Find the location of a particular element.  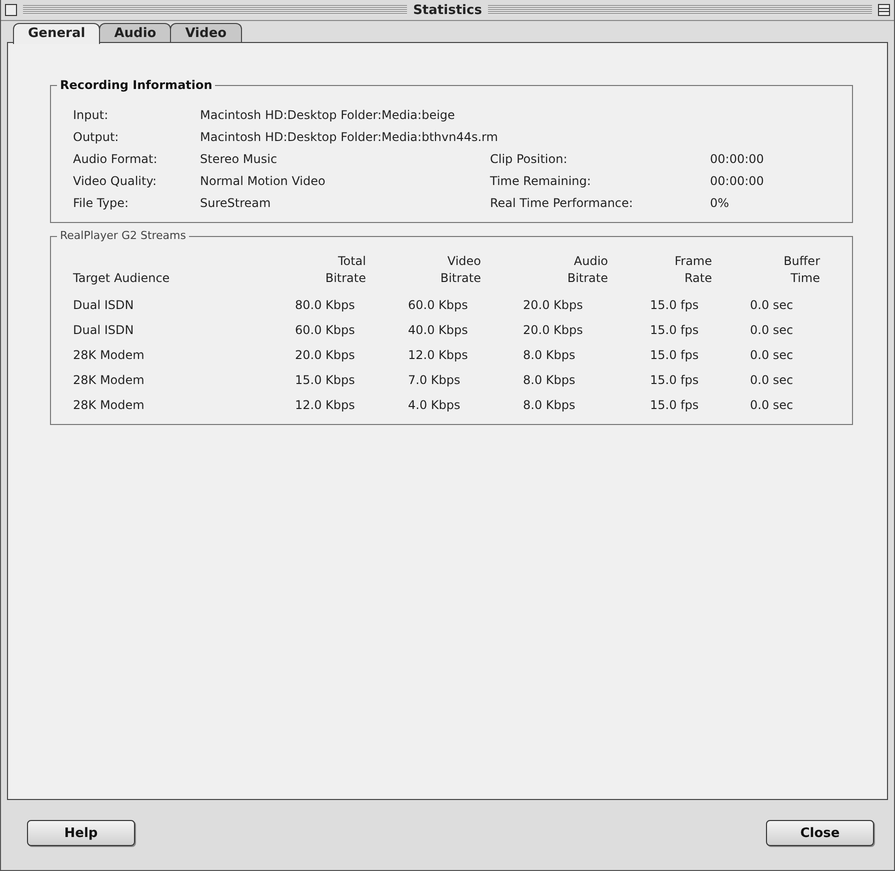

dialog-button: Close is located at coordinates (820, 833).